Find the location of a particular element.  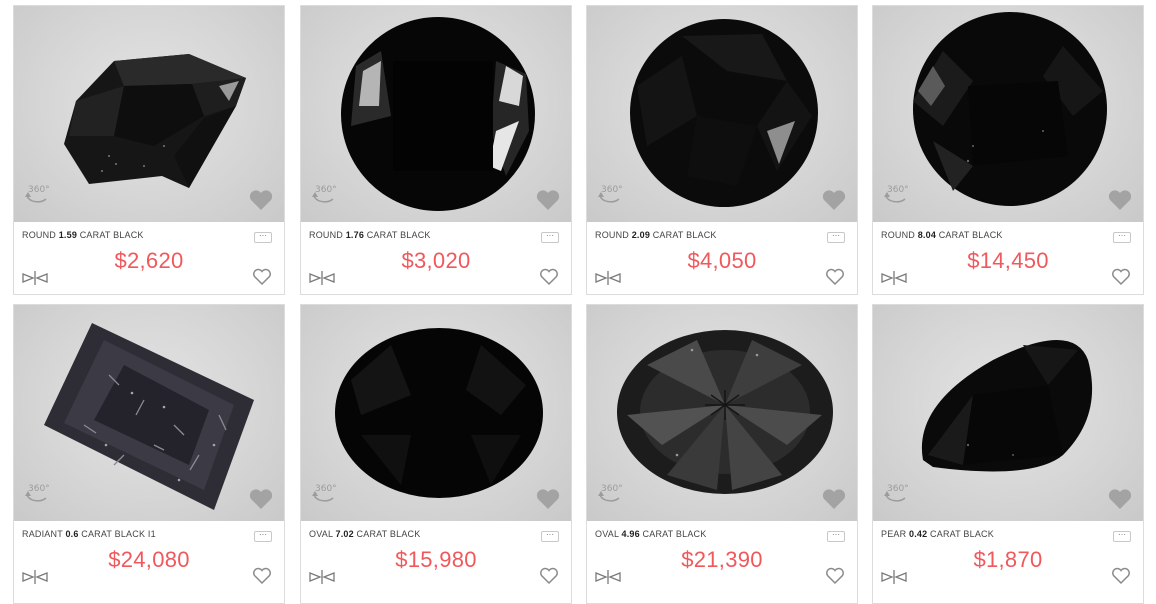

product-description: PEAR 0.42 CARAT BLACK is located at coordinates (937, 534).